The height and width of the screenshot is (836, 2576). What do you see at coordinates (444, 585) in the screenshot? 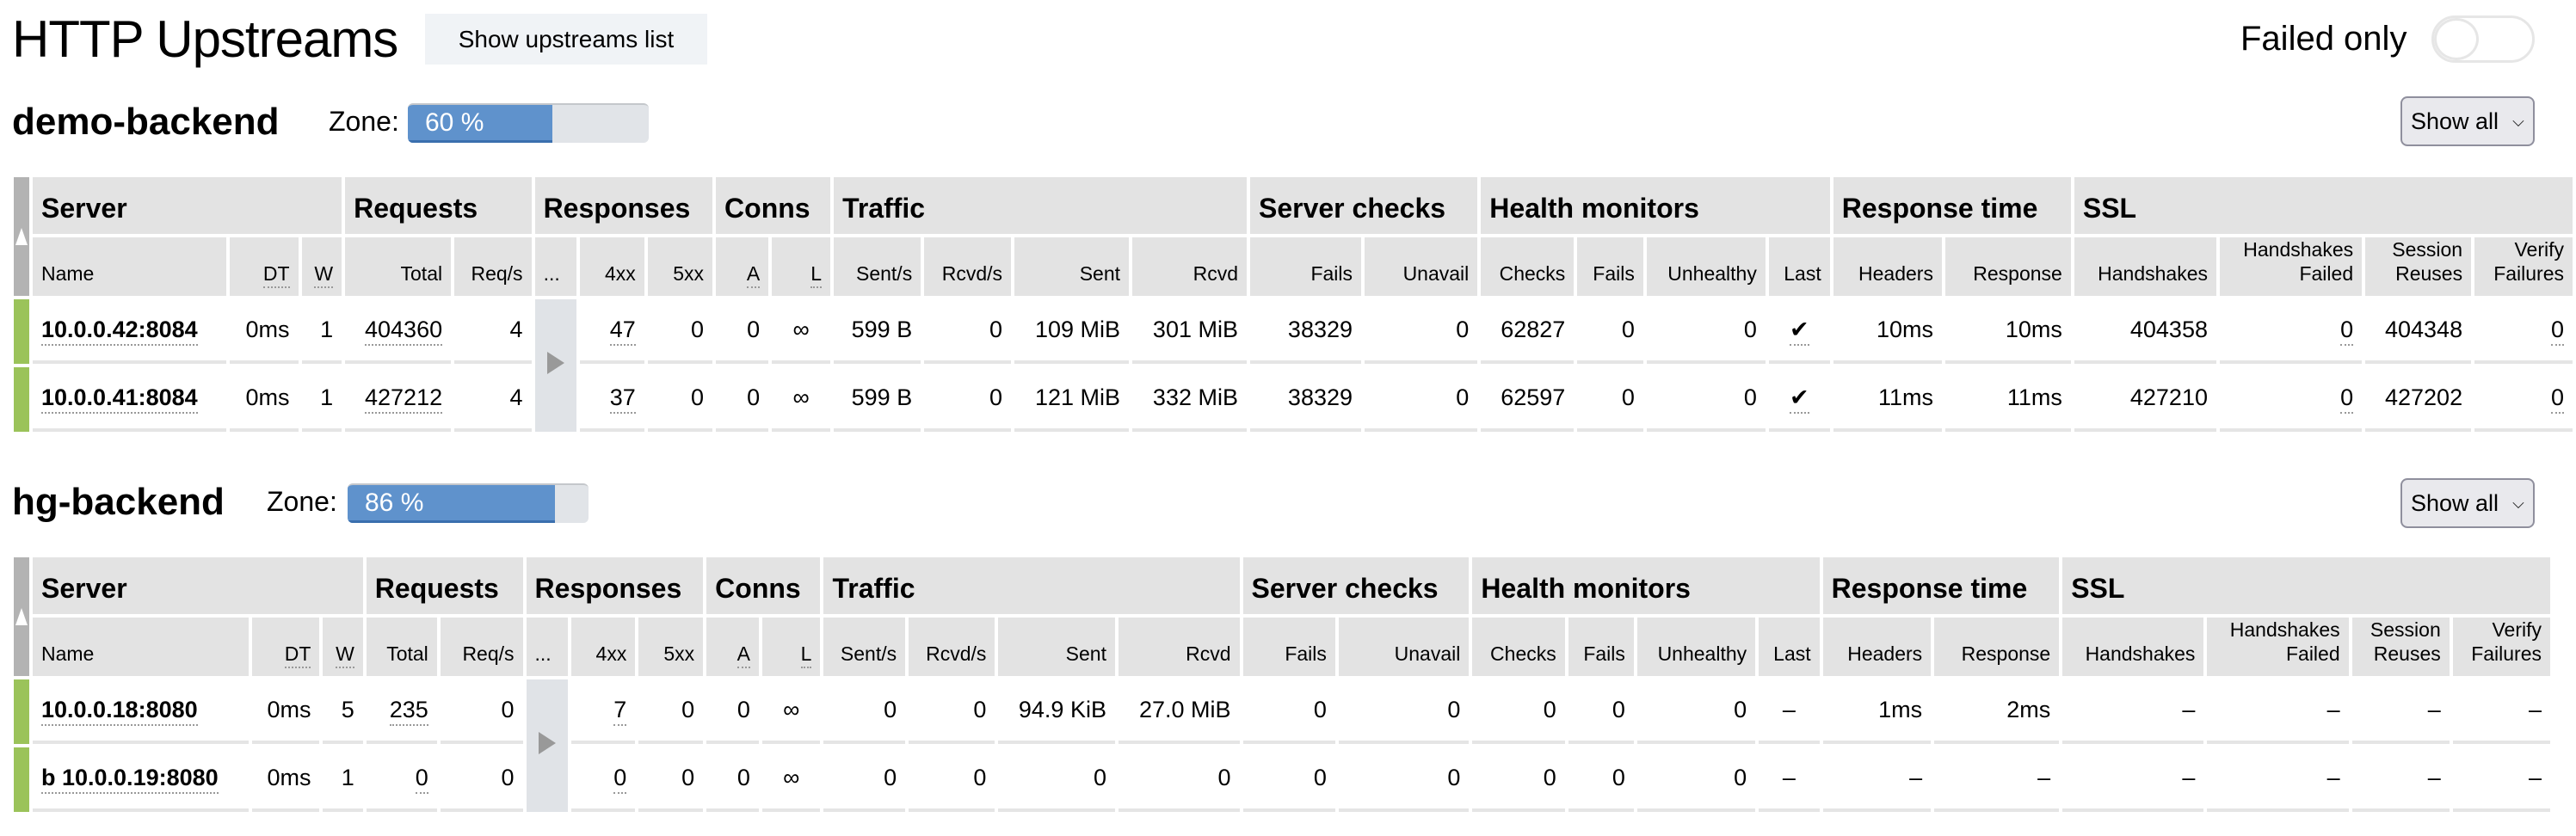
I see `group-header-requests: Requests` at bounding box center [444, 585].